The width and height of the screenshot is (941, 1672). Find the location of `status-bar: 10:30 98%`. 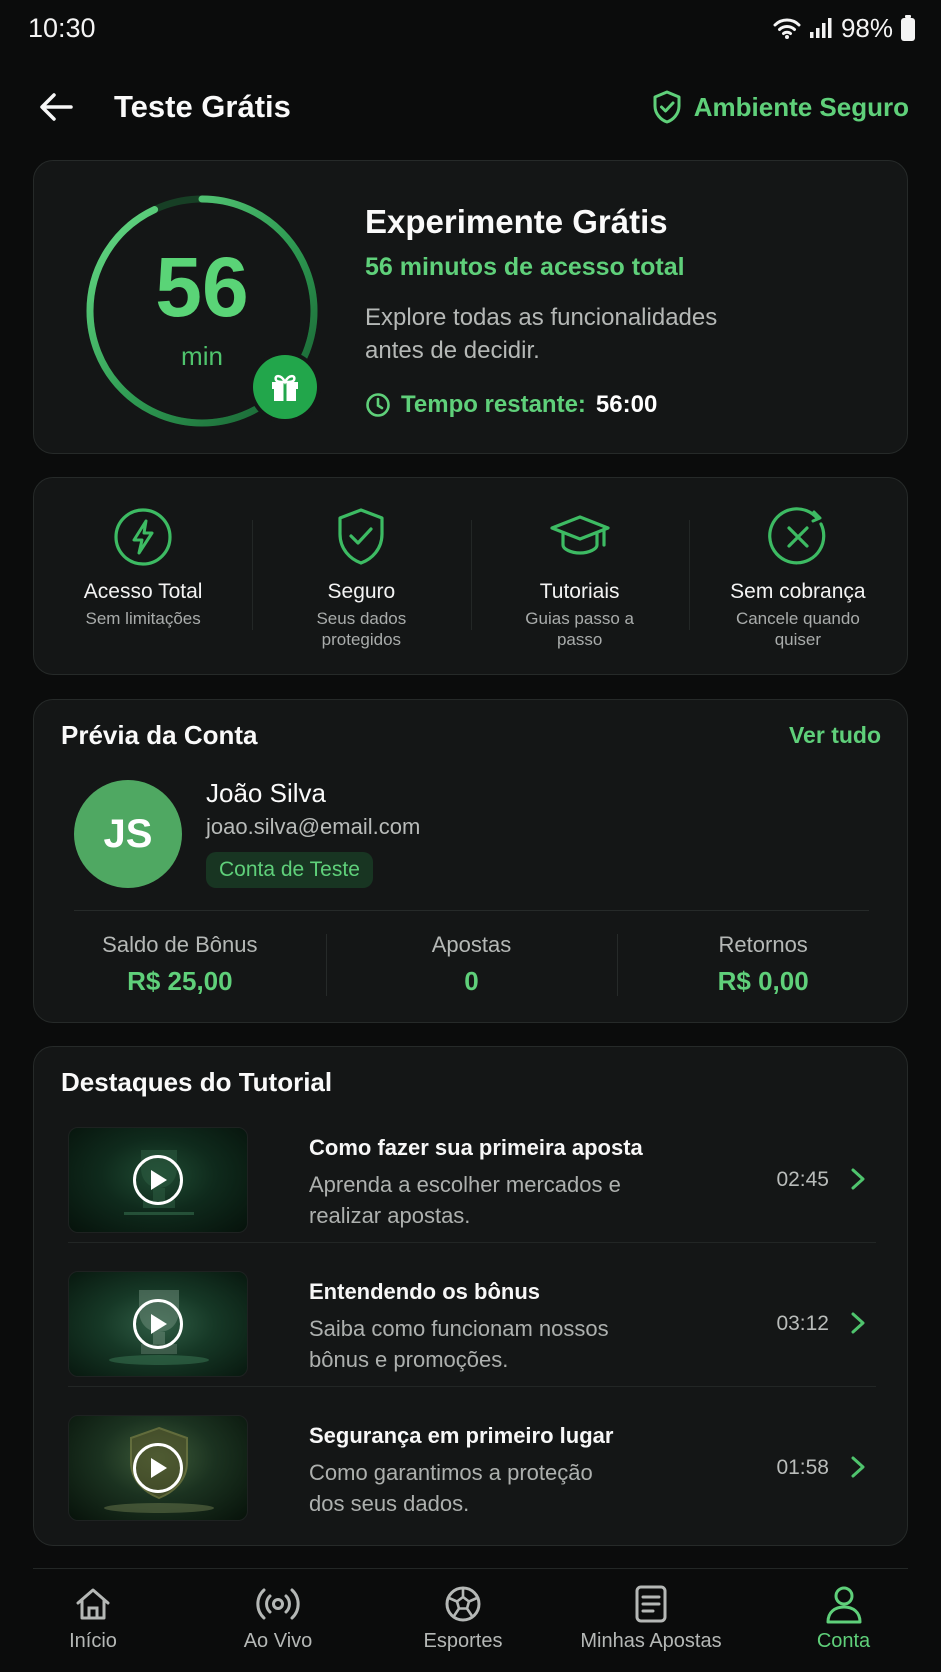

status-bar: 10:30 98% is located at coordinates (470, 28).